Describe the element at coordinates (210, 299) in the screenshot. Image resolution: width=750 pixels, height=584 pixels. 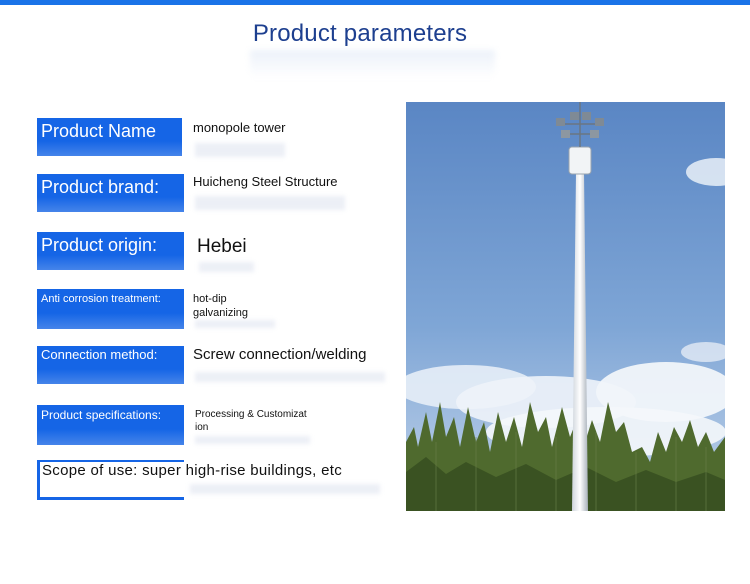
I see `value-anti-corrosion-line1: hot-dip` at that location.